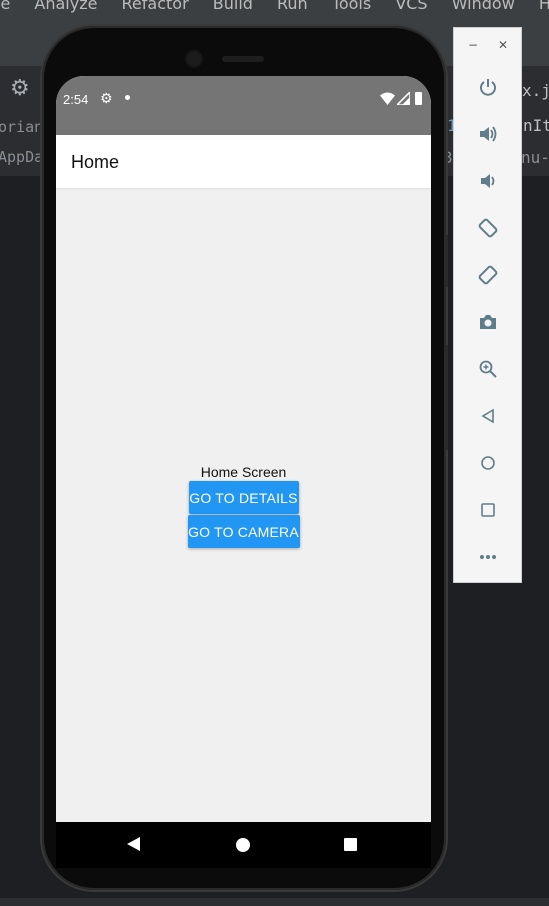 The image size is (549, 906). I want to click on menu-item-window: Window, so click(483, 6).